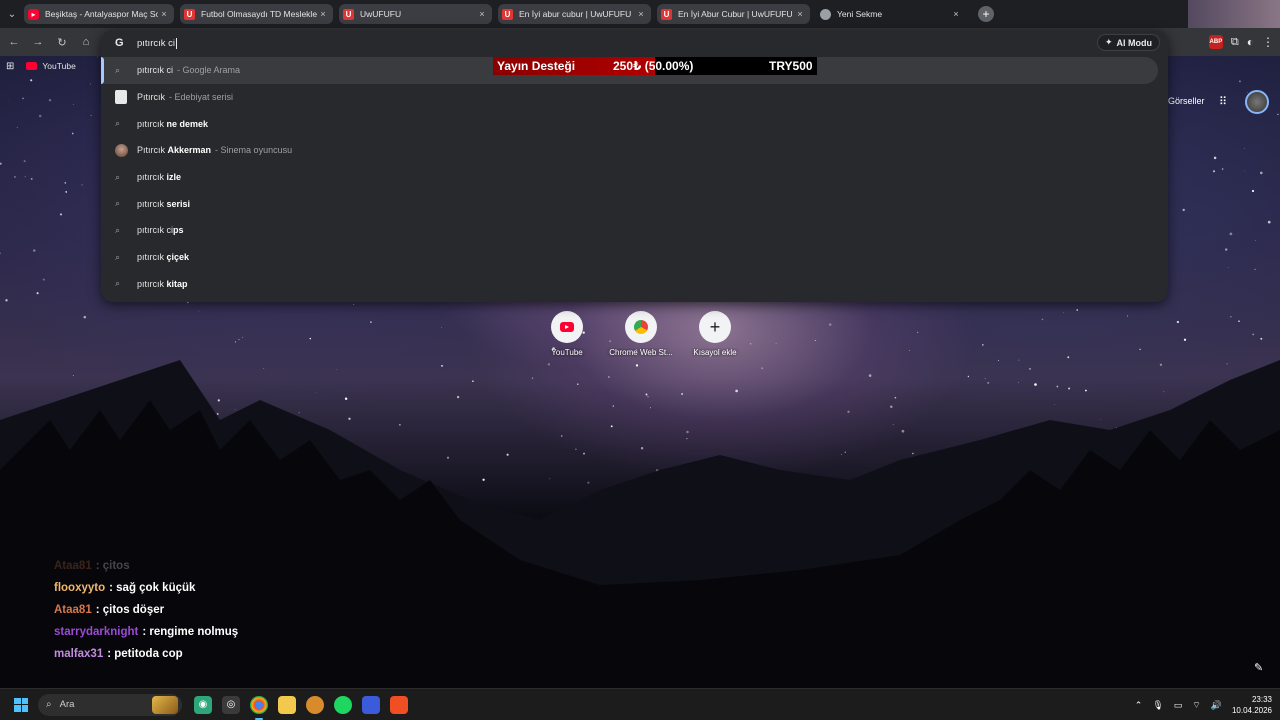 Image resolution: width=1280 pixels, height=720 pixels. I want to click on chat-text: : çitos, so click(112, 566).